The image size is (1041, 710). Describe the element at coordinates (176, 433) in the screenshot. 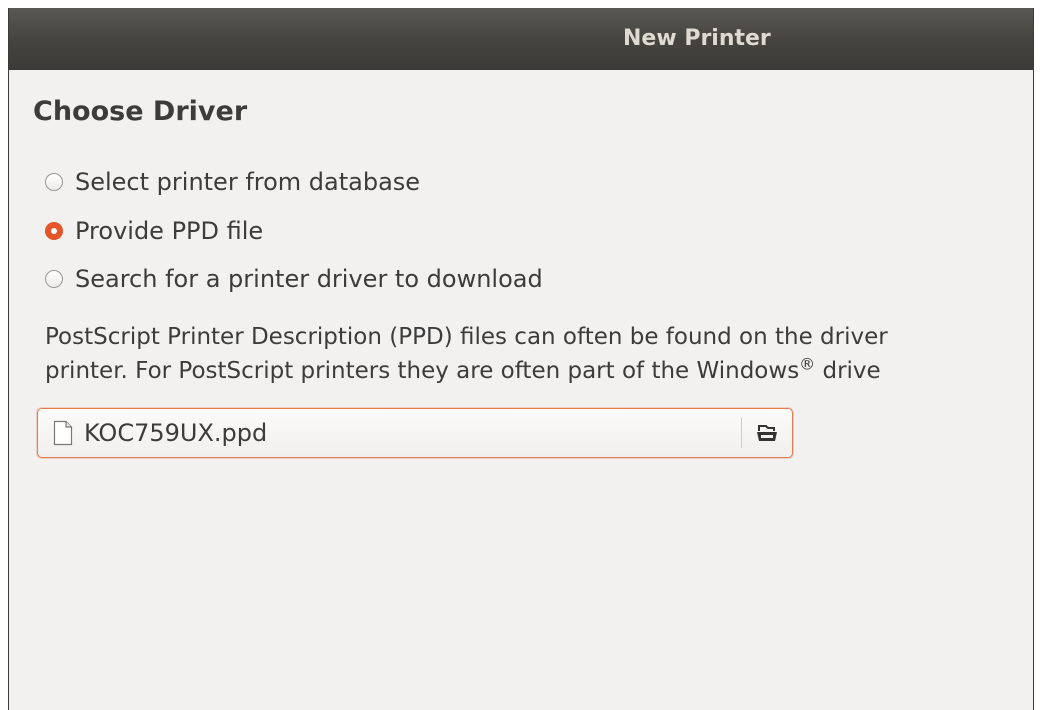

I see `selected-file-name: KOC759UX.ppd` at that location.